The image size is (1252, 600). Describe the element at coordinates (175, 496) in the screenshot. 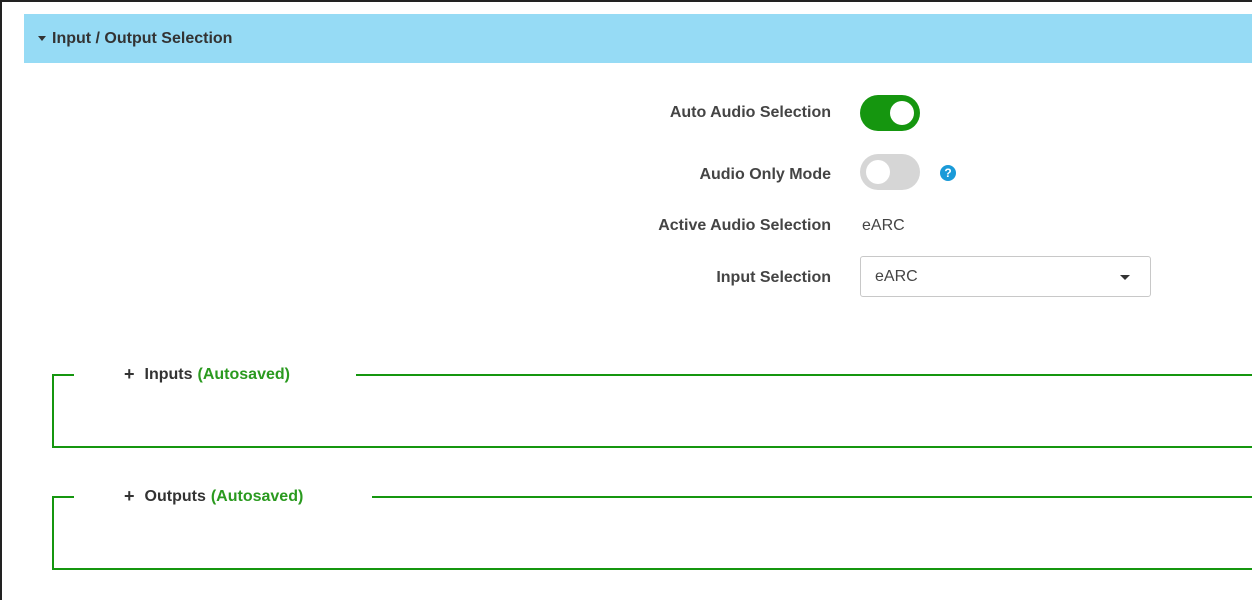

I see `outputs-section-label: Outputs` at that location.